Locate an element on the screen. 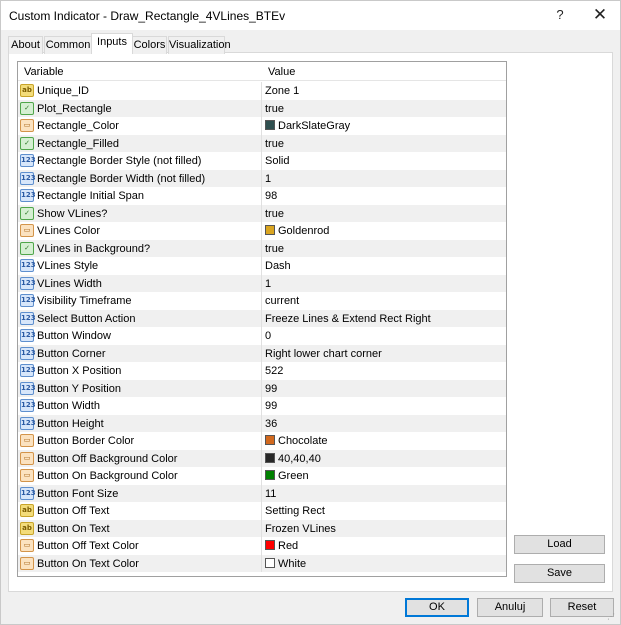  ok-button: OK is located at coordinates (437, 607).